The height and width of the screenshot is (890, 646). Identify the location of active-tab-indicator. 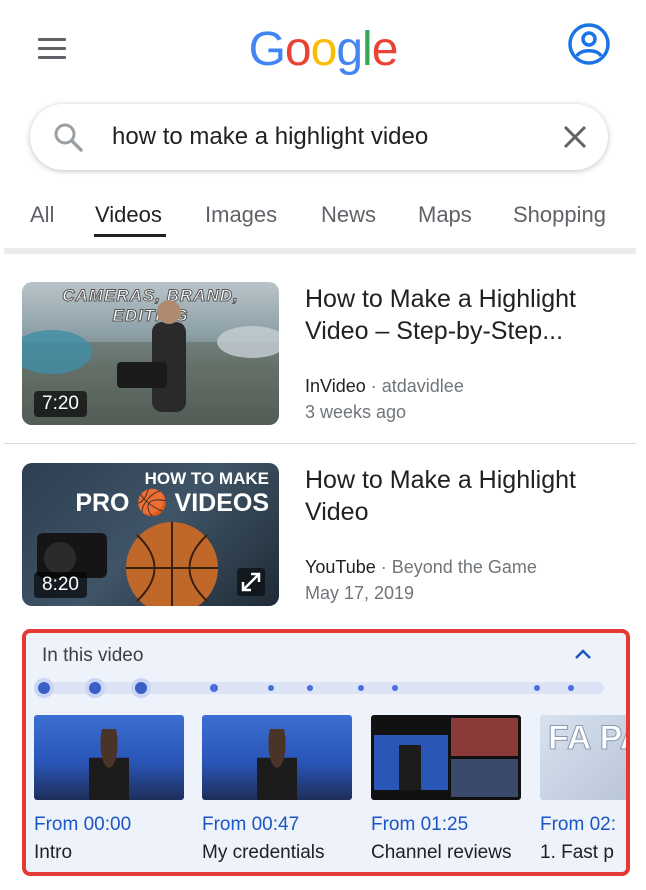
(130, 235).